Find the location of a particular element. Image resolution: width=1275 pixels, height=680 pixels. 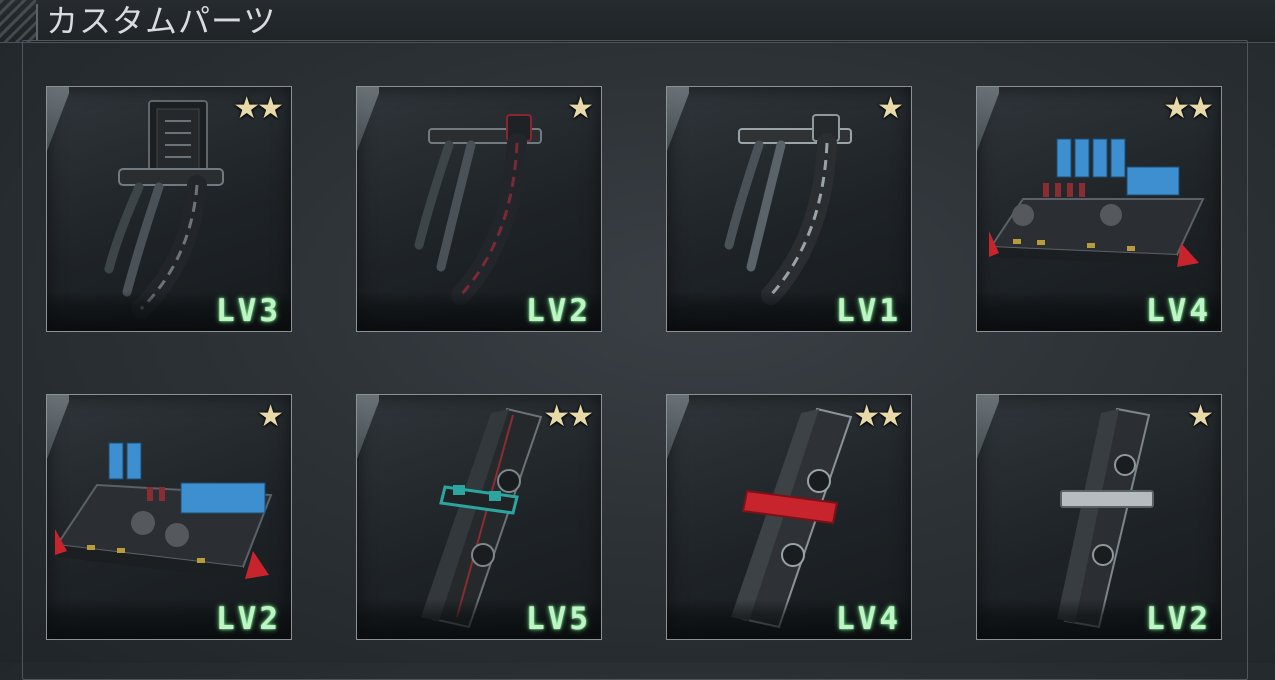

part-card: ★★ LV3 is located at coordinates (169, 209).